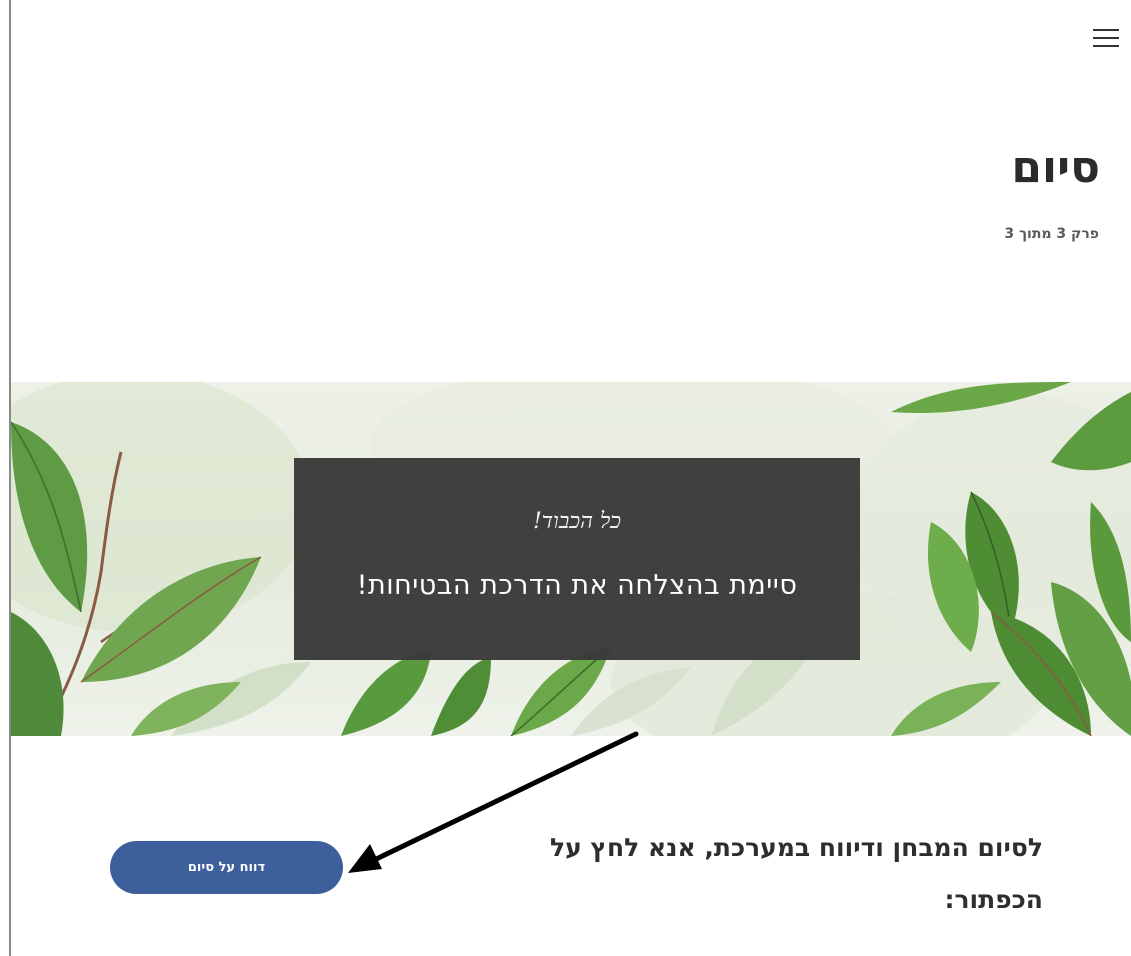  I want to click on black-arrow-icon, so click(493, 802).